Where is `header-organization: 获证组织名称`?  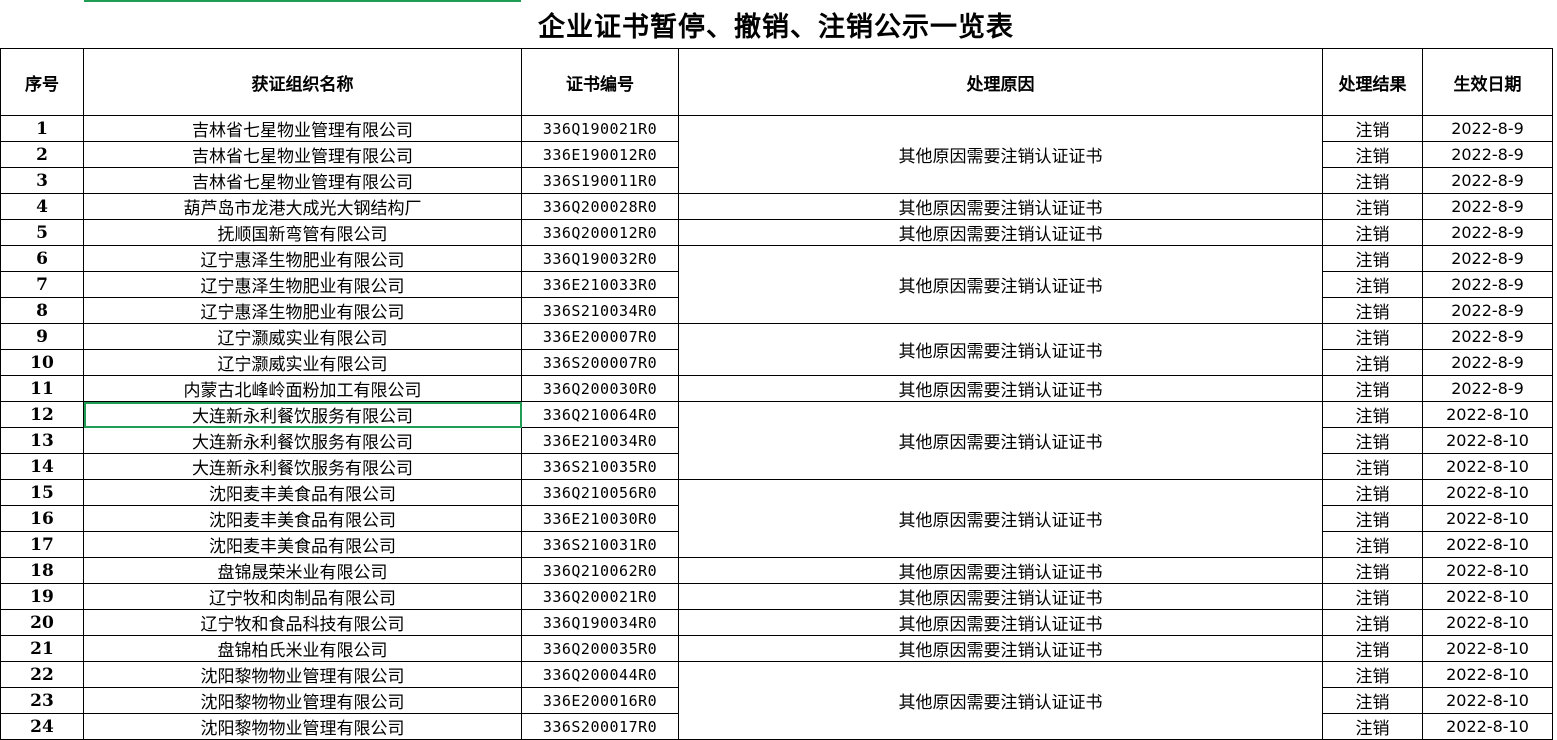 header-organization: 获证组织名称 is located at coordinates (302, 82).